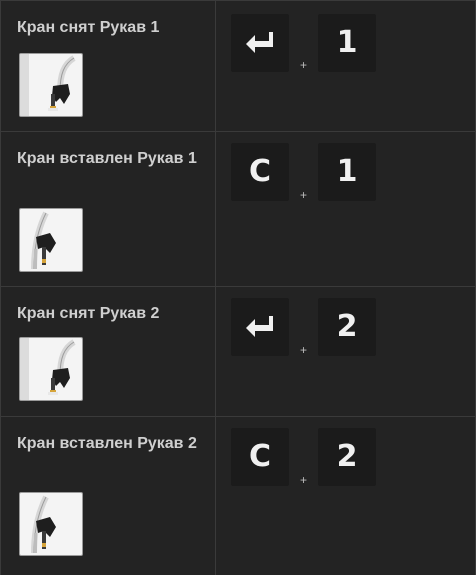  I want to click on action-title: Кран снят Рукав 1, so click(88, 27).